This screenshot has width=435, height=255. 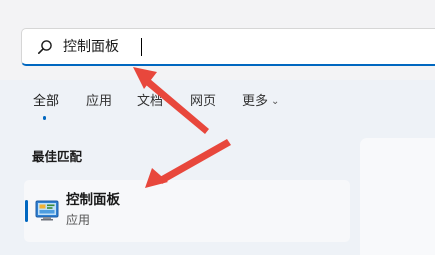 I want to click on search-box: 控制面板, so click(x=228, y=47).